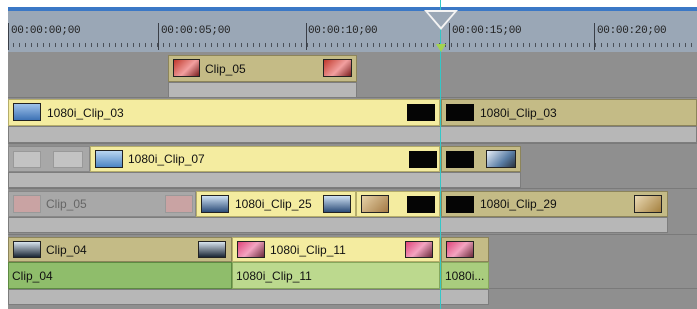  What do you see at coordinates (276, 204) in the screenshot?
I see `clip-track4-1080i-clip25: 1080i_Clip_25` at bounding box center [276, 204].